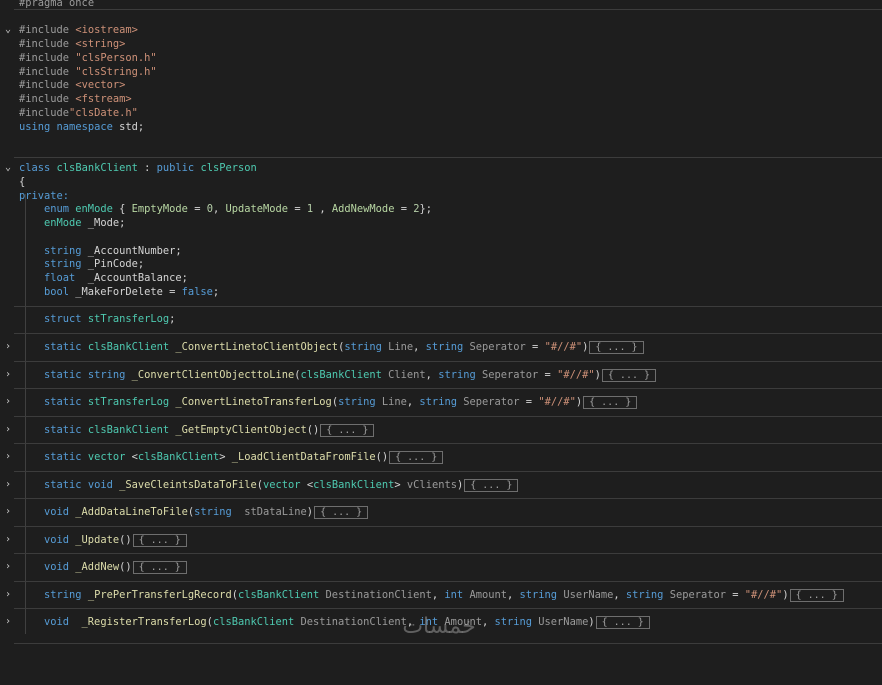  I want to click on code-line: ⌄ #include <iostream>, so click(441, 30).